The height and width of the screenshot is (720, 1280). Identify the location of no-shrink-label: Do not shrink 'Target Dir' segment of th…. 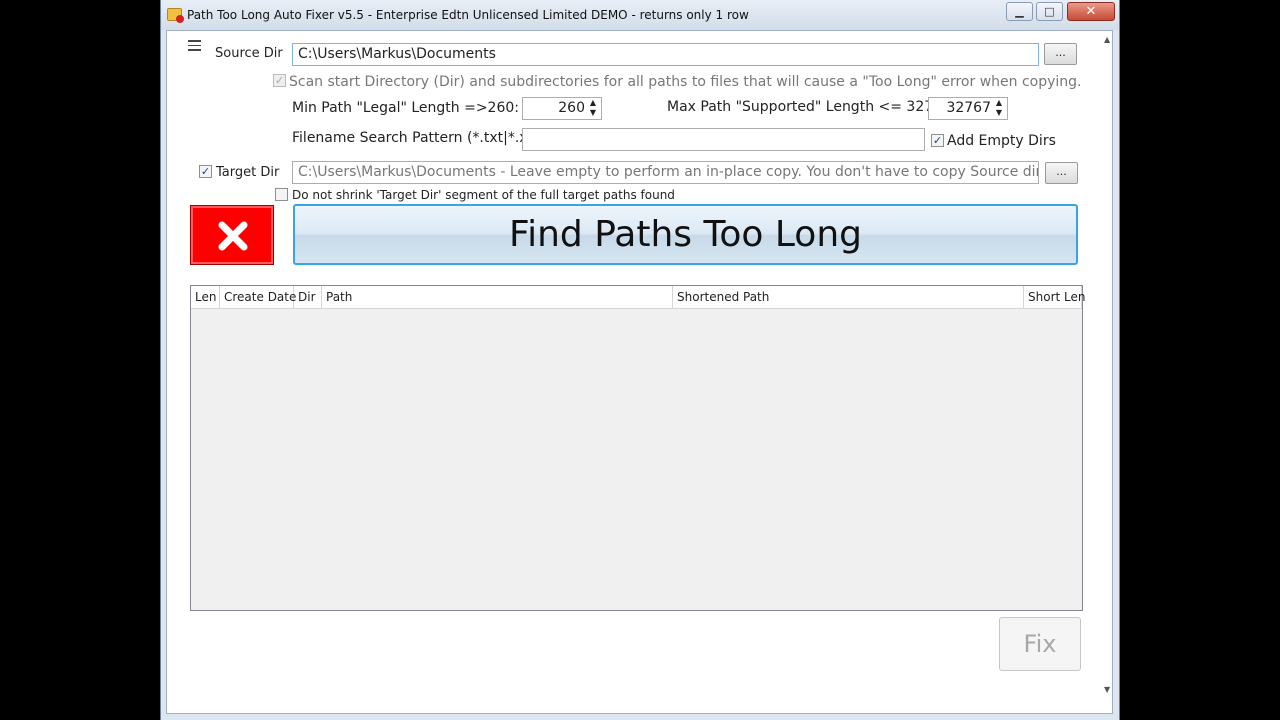
(483, 195).